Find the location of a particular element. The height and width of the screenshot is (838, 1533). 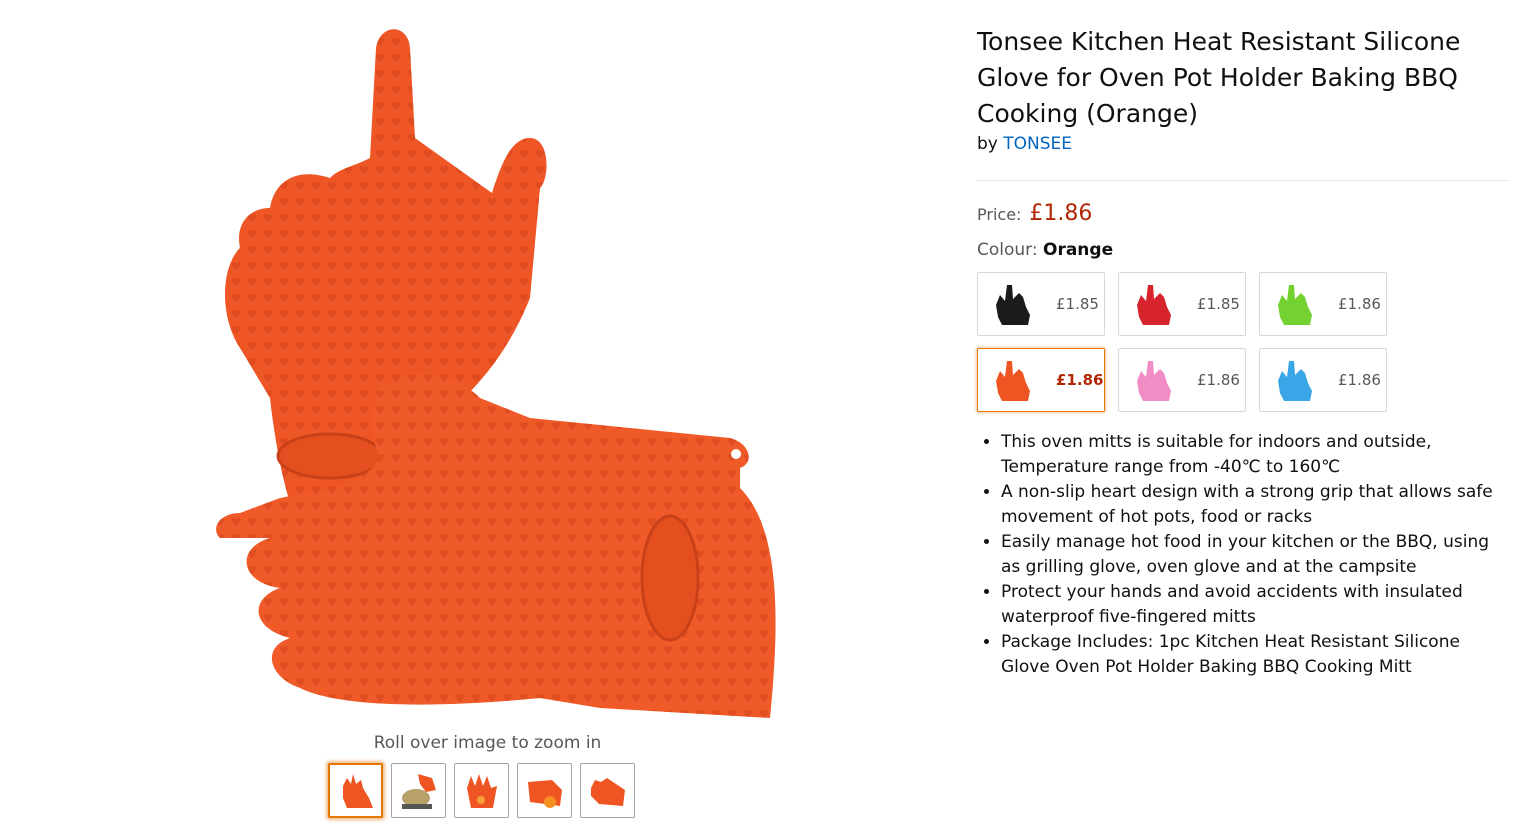

byline: by TONSEE is located at coordinates (1243, 144).